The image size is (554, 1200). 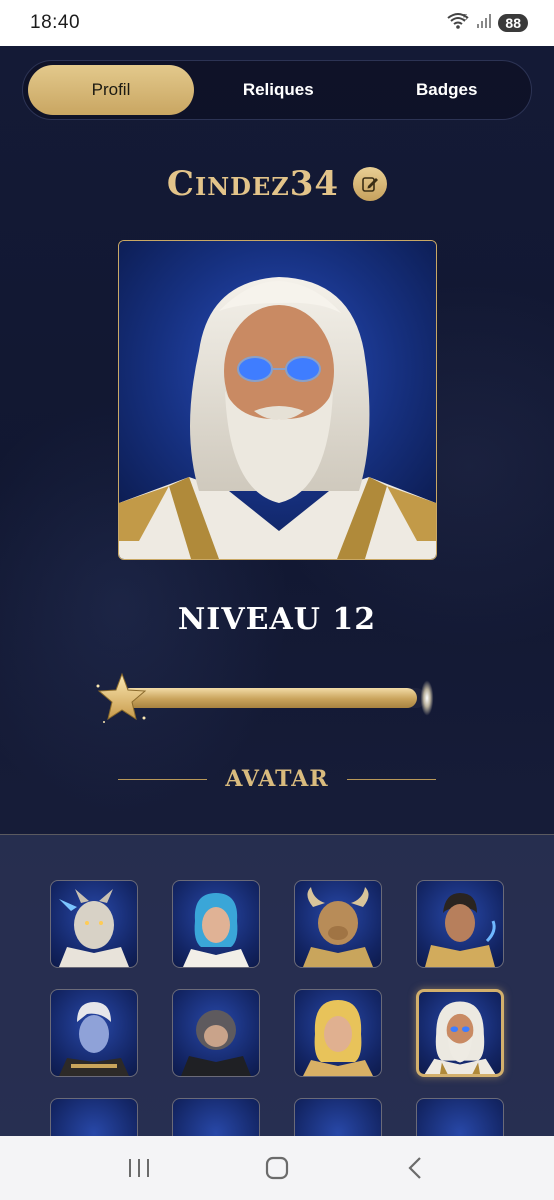 I want to click on tab-bar: Profil Reliques Badges, so click(x=277, y=90).